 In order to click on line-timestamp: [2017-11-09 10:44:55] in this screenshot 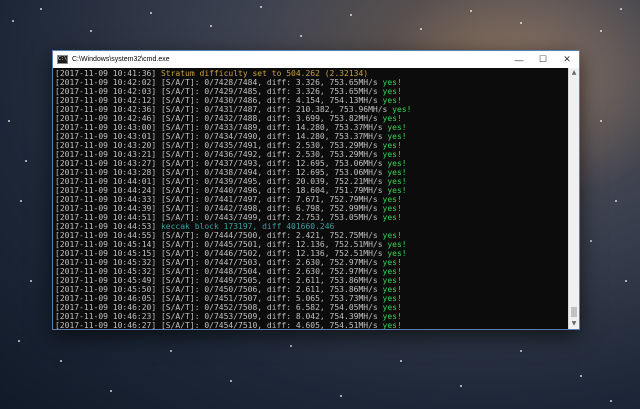, I will do `click(106, 235)`.